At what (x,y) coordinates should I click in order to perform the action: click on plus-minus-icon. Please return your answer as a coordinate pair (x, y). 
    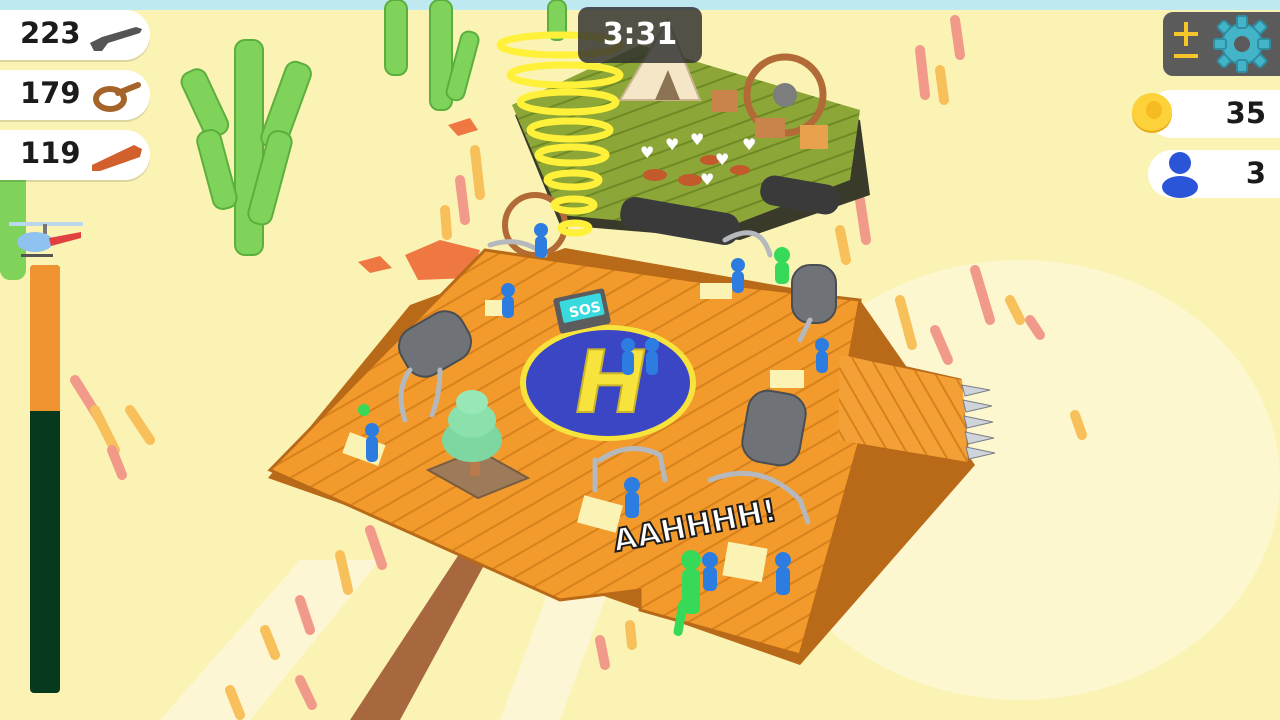
    Looking at the image, I should click on (1186, 43).